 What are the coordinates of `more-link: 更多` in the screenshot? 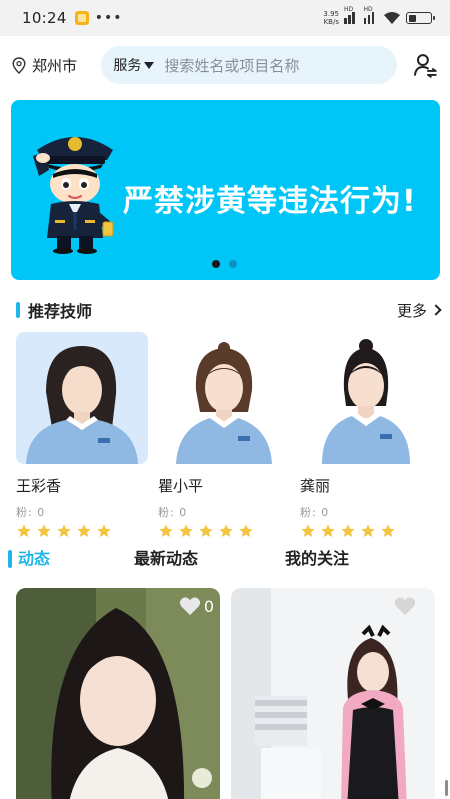 It's located at (419, 310).